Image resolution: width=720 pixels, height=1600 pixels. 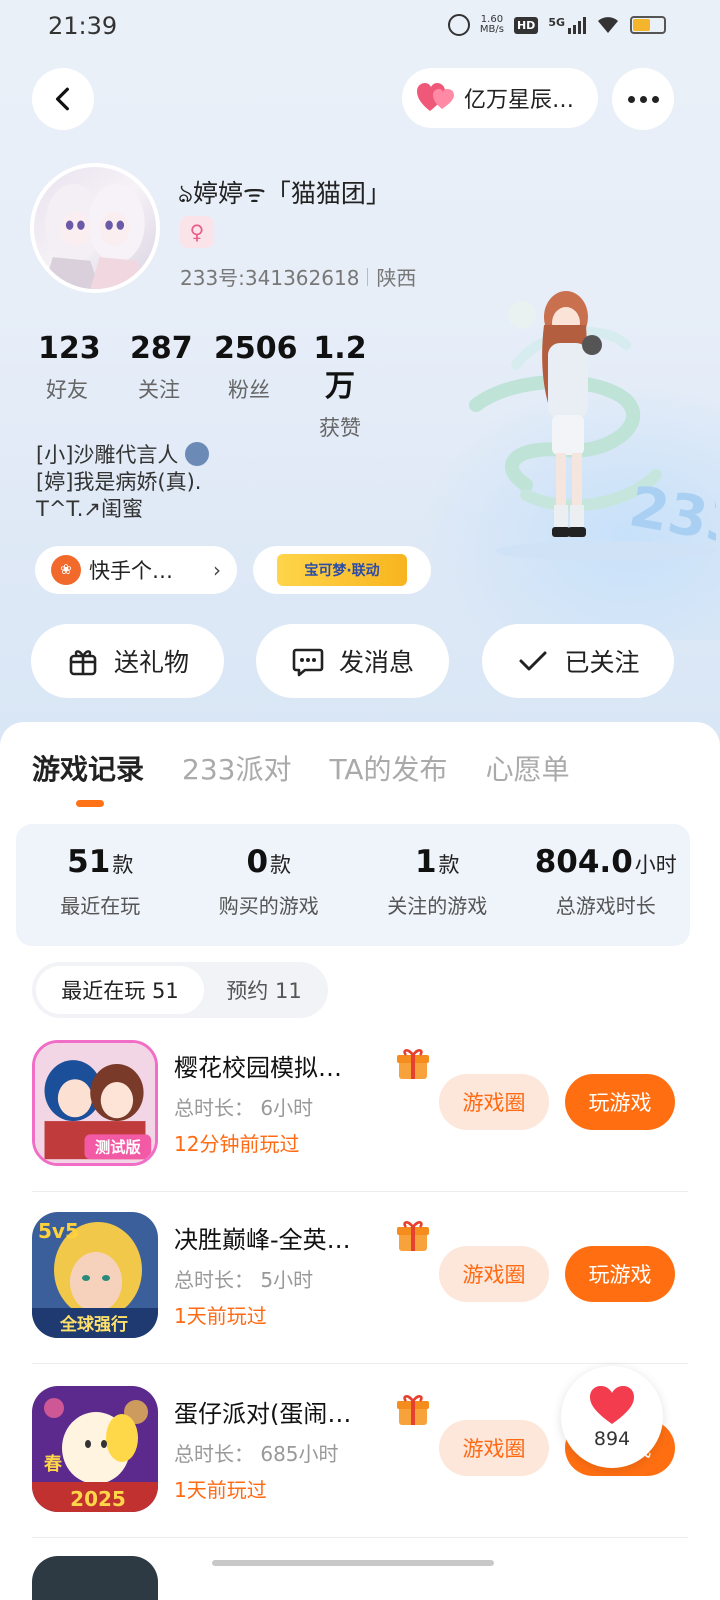 What do you see at coordinates (53, 1464) in the screenshot?
I see `game-icon-top: 春` at bounding box center [53, 1464].